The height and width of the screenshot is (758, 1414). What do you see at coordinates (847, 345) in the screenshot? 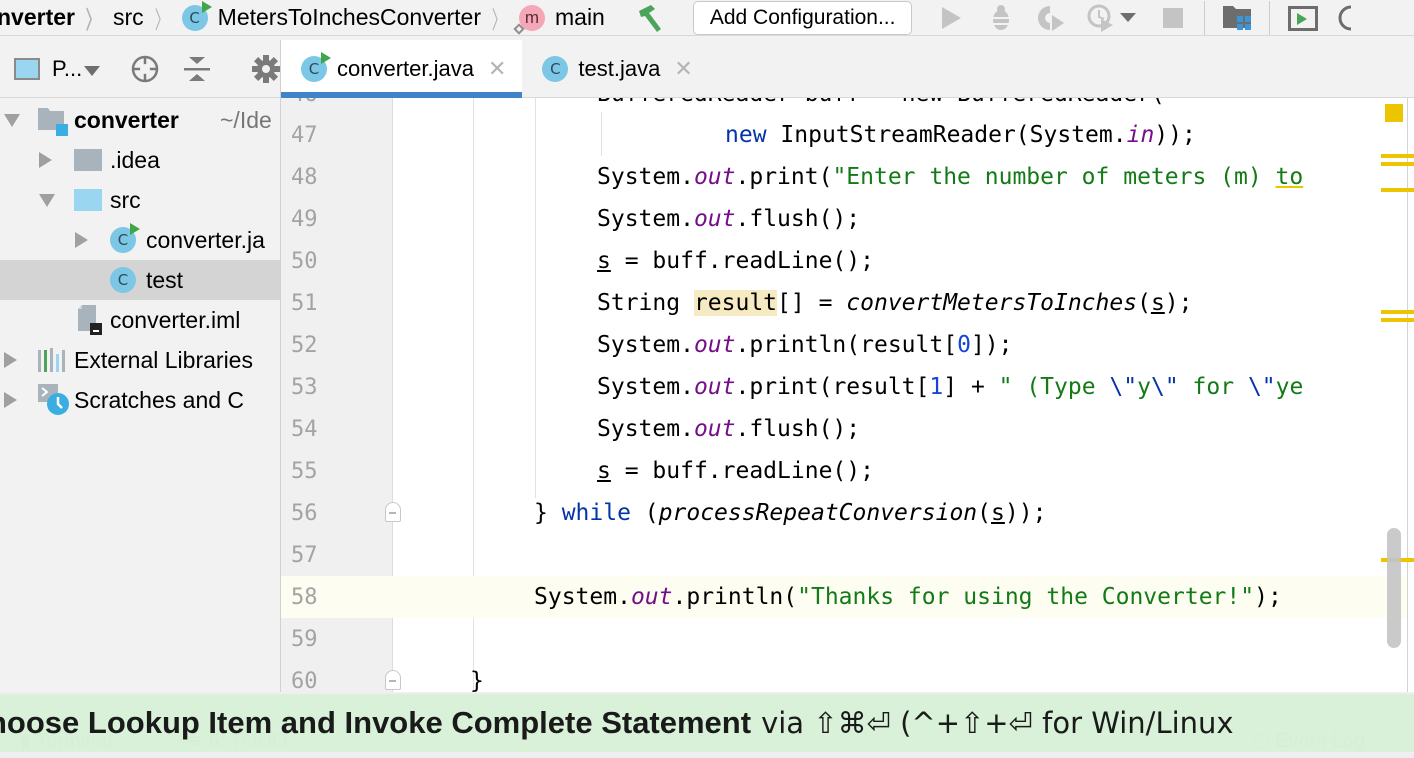
I see `code-line-52: 52 System.out.println(result[0]);` at bounding box center [847, 345].